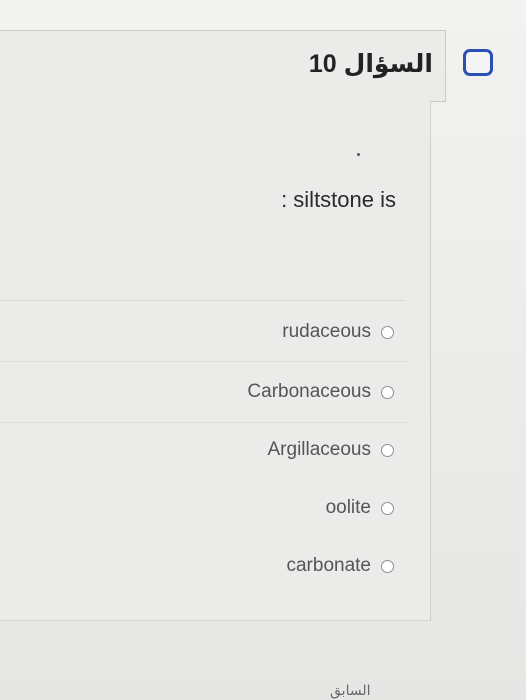 The height and width of the screenshot is (700, 526). What do you see at coordinates (370, 64) in the screenshot?
I see `question-title: السؤال 10` at bounding box center [370, 64].